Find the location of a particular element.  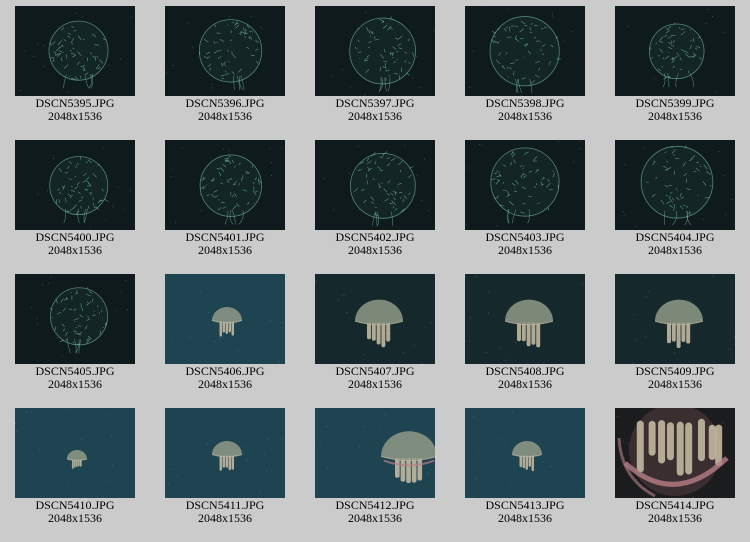

thumbnail-item: DSCN5399.JPG 2048x1536 is located at coordinates (675, 67).